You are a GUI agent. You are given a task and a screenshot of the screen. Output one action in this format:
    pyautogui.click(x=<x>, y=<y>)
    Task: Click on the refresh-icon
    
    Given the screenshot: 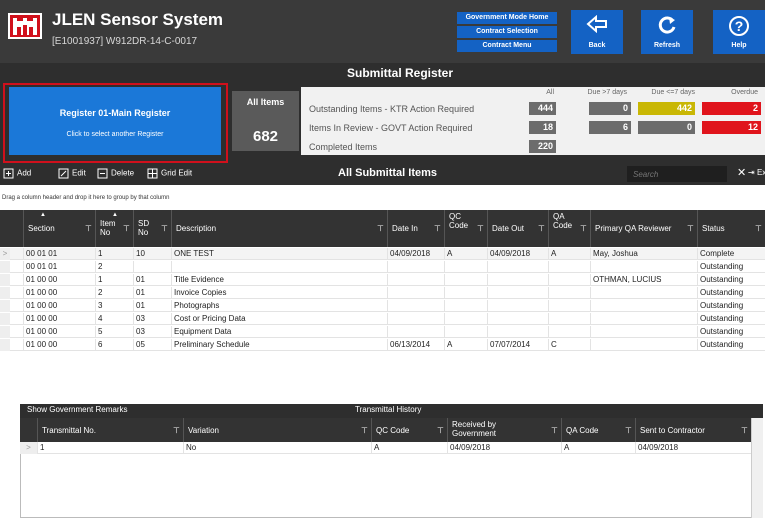 What is the action you would take?
    pyautogui.click(x=667, y=25)
    